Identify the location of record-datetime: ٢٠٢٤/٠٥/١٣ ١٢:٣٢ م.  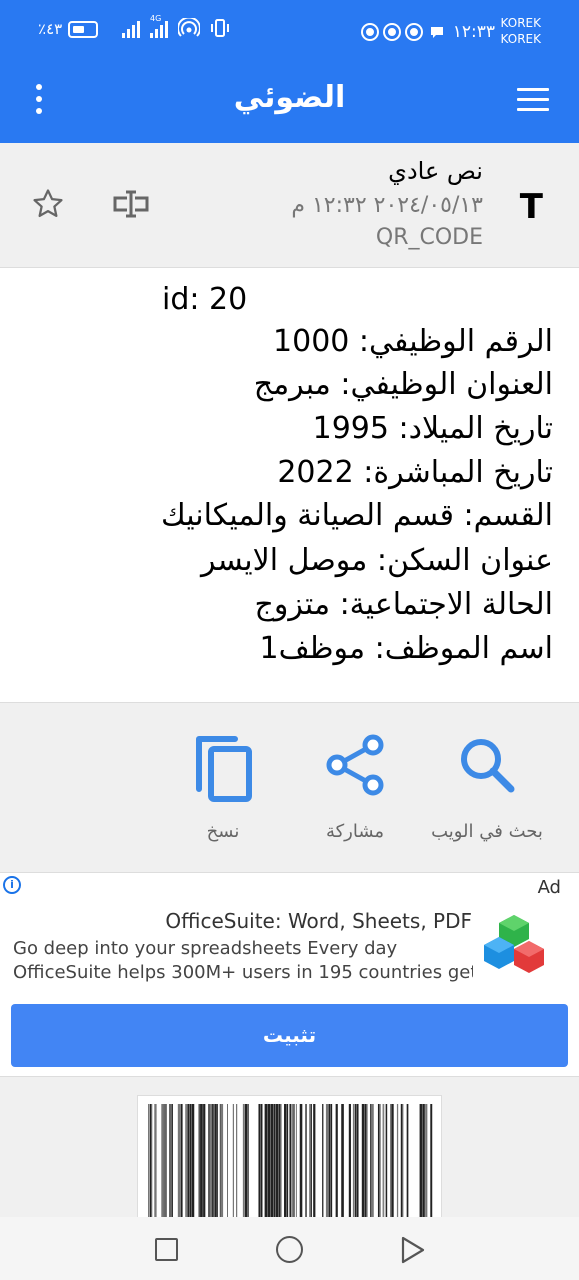
(387, 205).